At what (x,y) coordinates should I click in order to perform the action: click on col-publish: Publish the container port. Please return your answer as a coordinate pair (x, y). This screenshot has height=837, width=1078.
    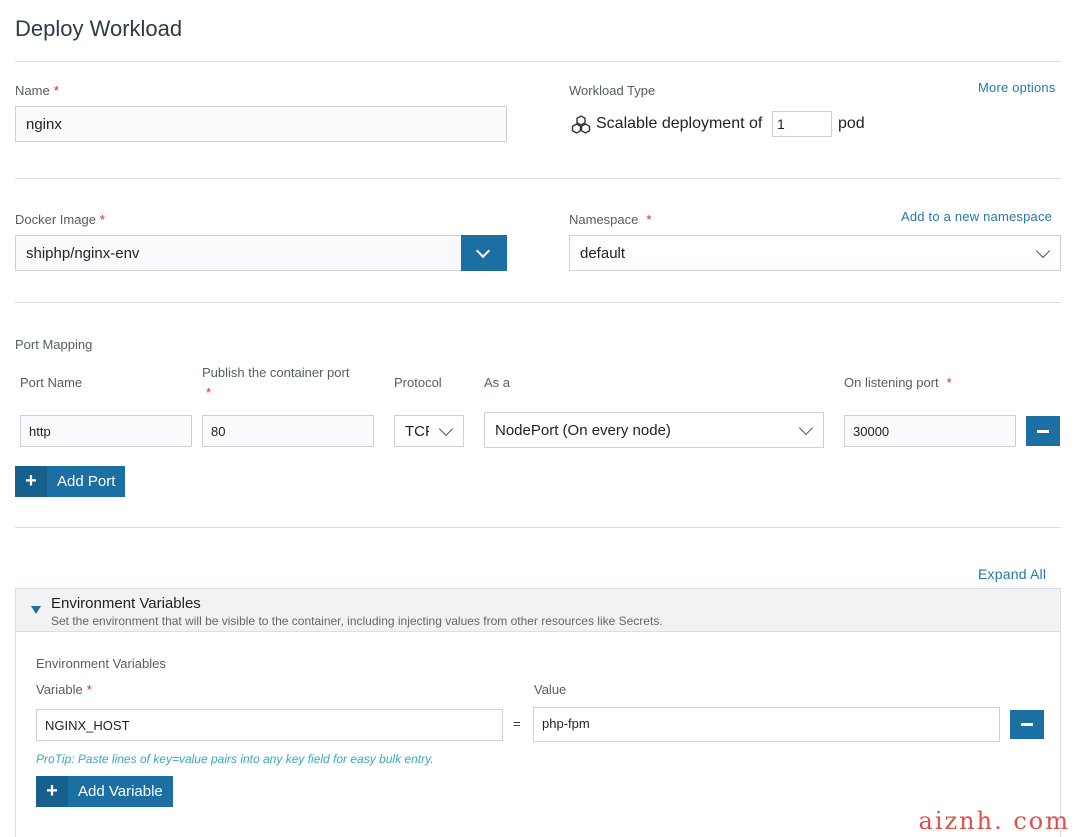
    Looking at the image, I should click on (276, 372).